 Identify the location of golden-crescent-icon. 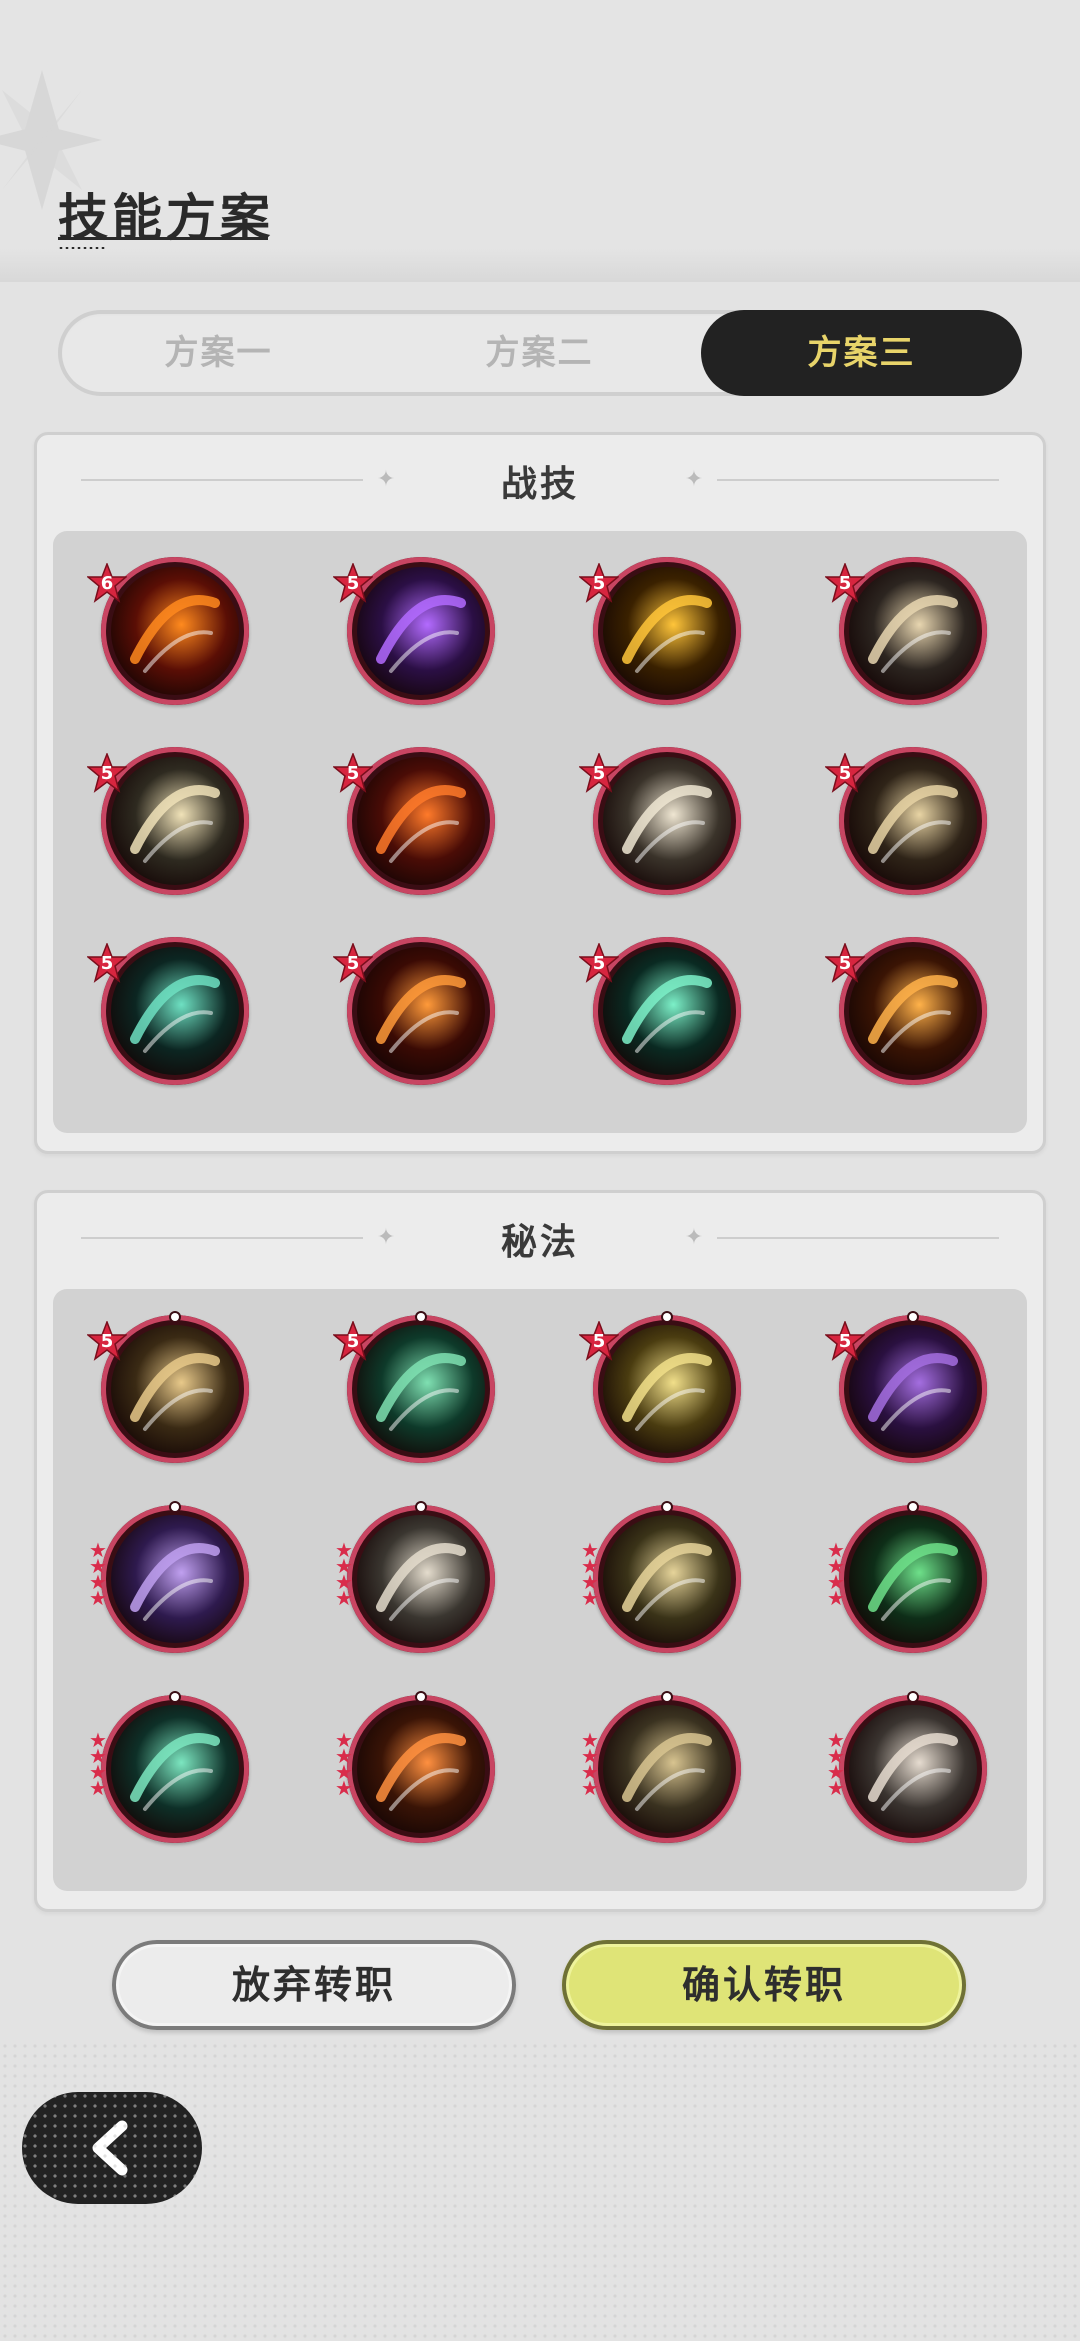
(667, 631).